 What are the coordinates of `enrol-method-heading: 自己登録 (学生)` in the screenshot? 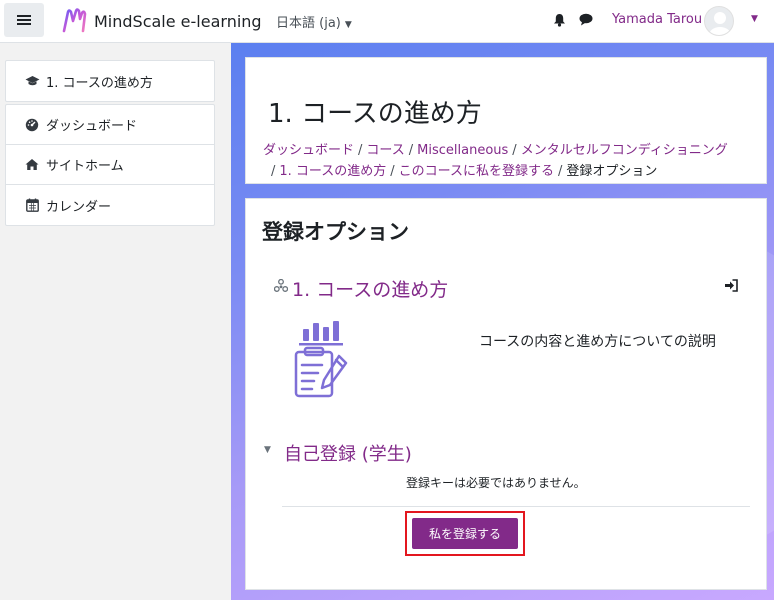 It's located at (348, 453).